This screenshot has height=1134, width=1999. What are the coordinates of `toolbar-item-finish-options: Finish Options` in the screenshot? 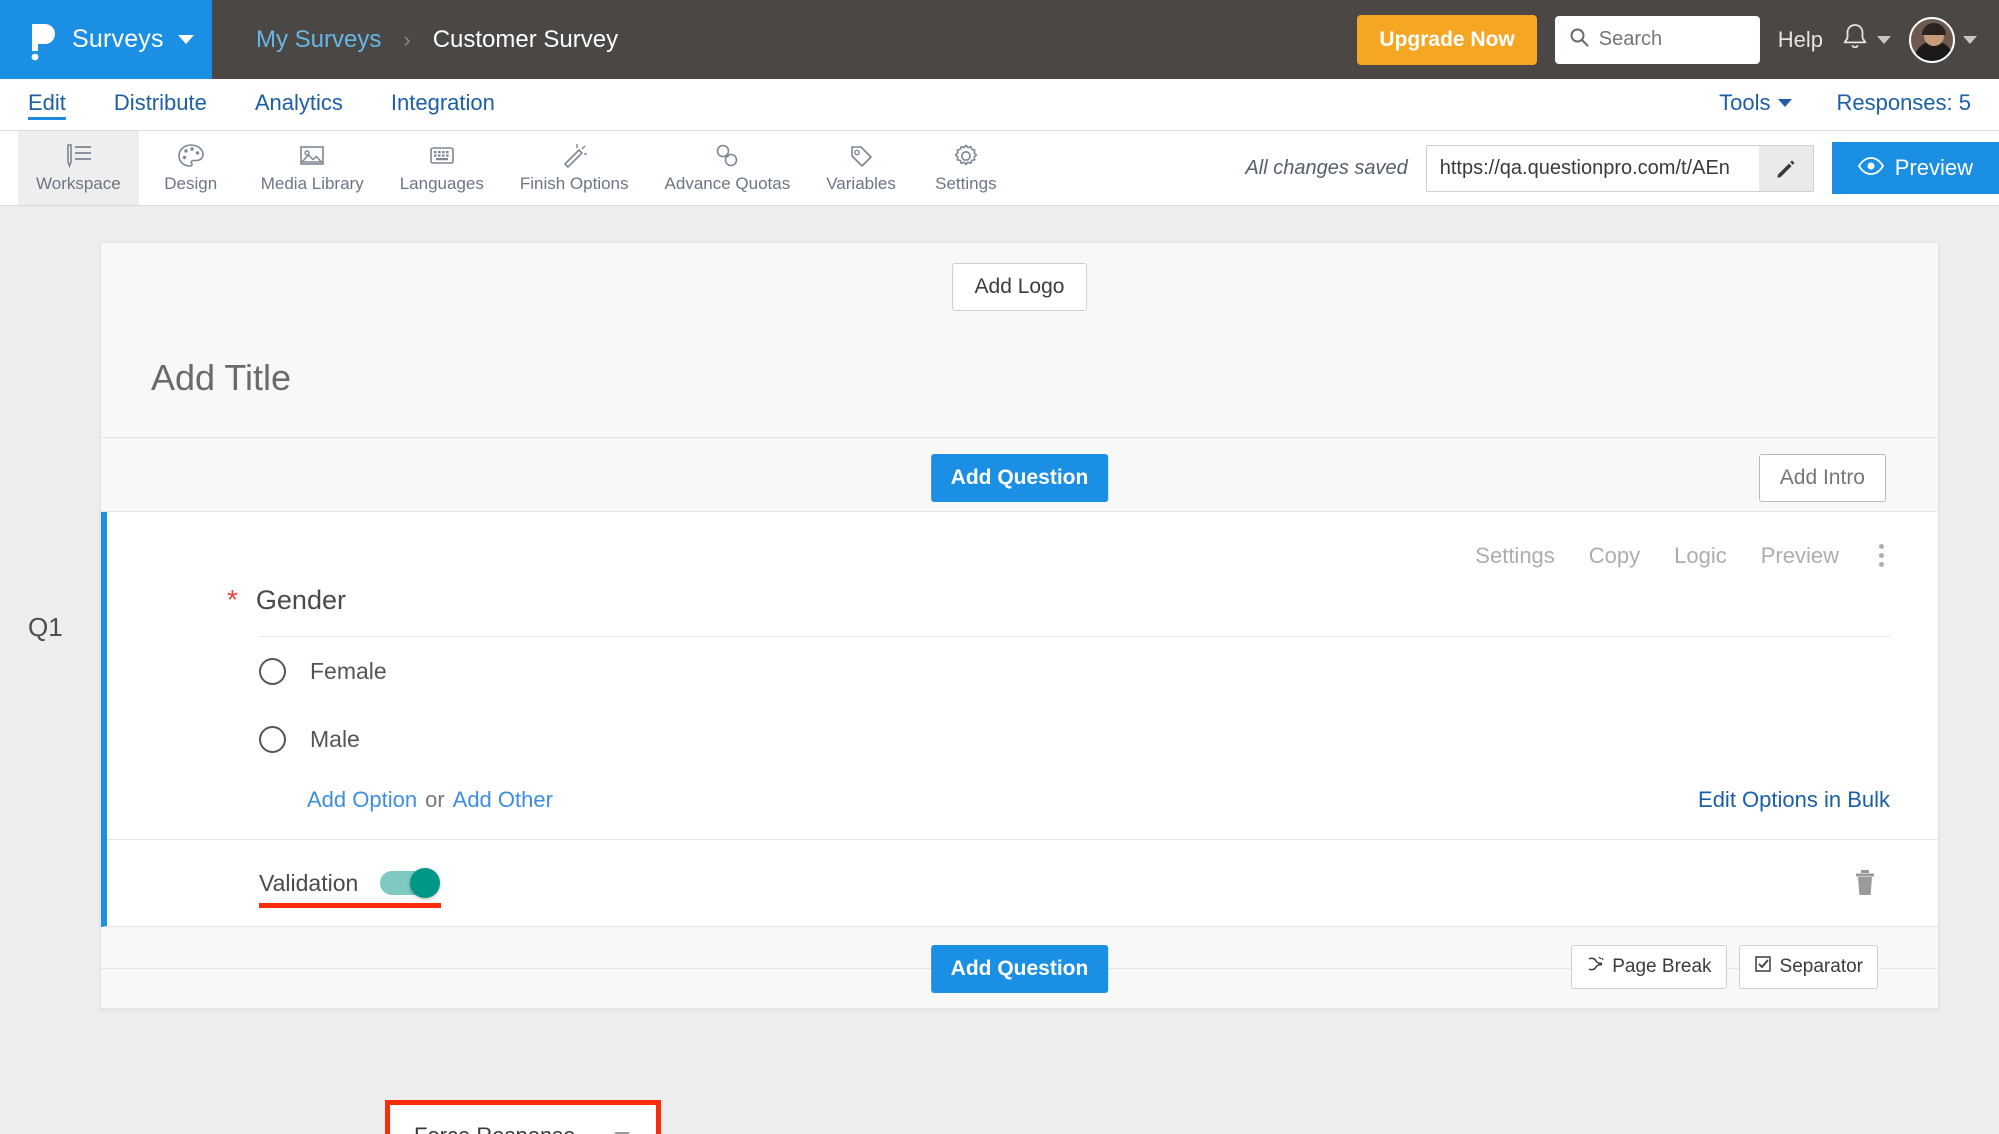 It's located at (574, 168).